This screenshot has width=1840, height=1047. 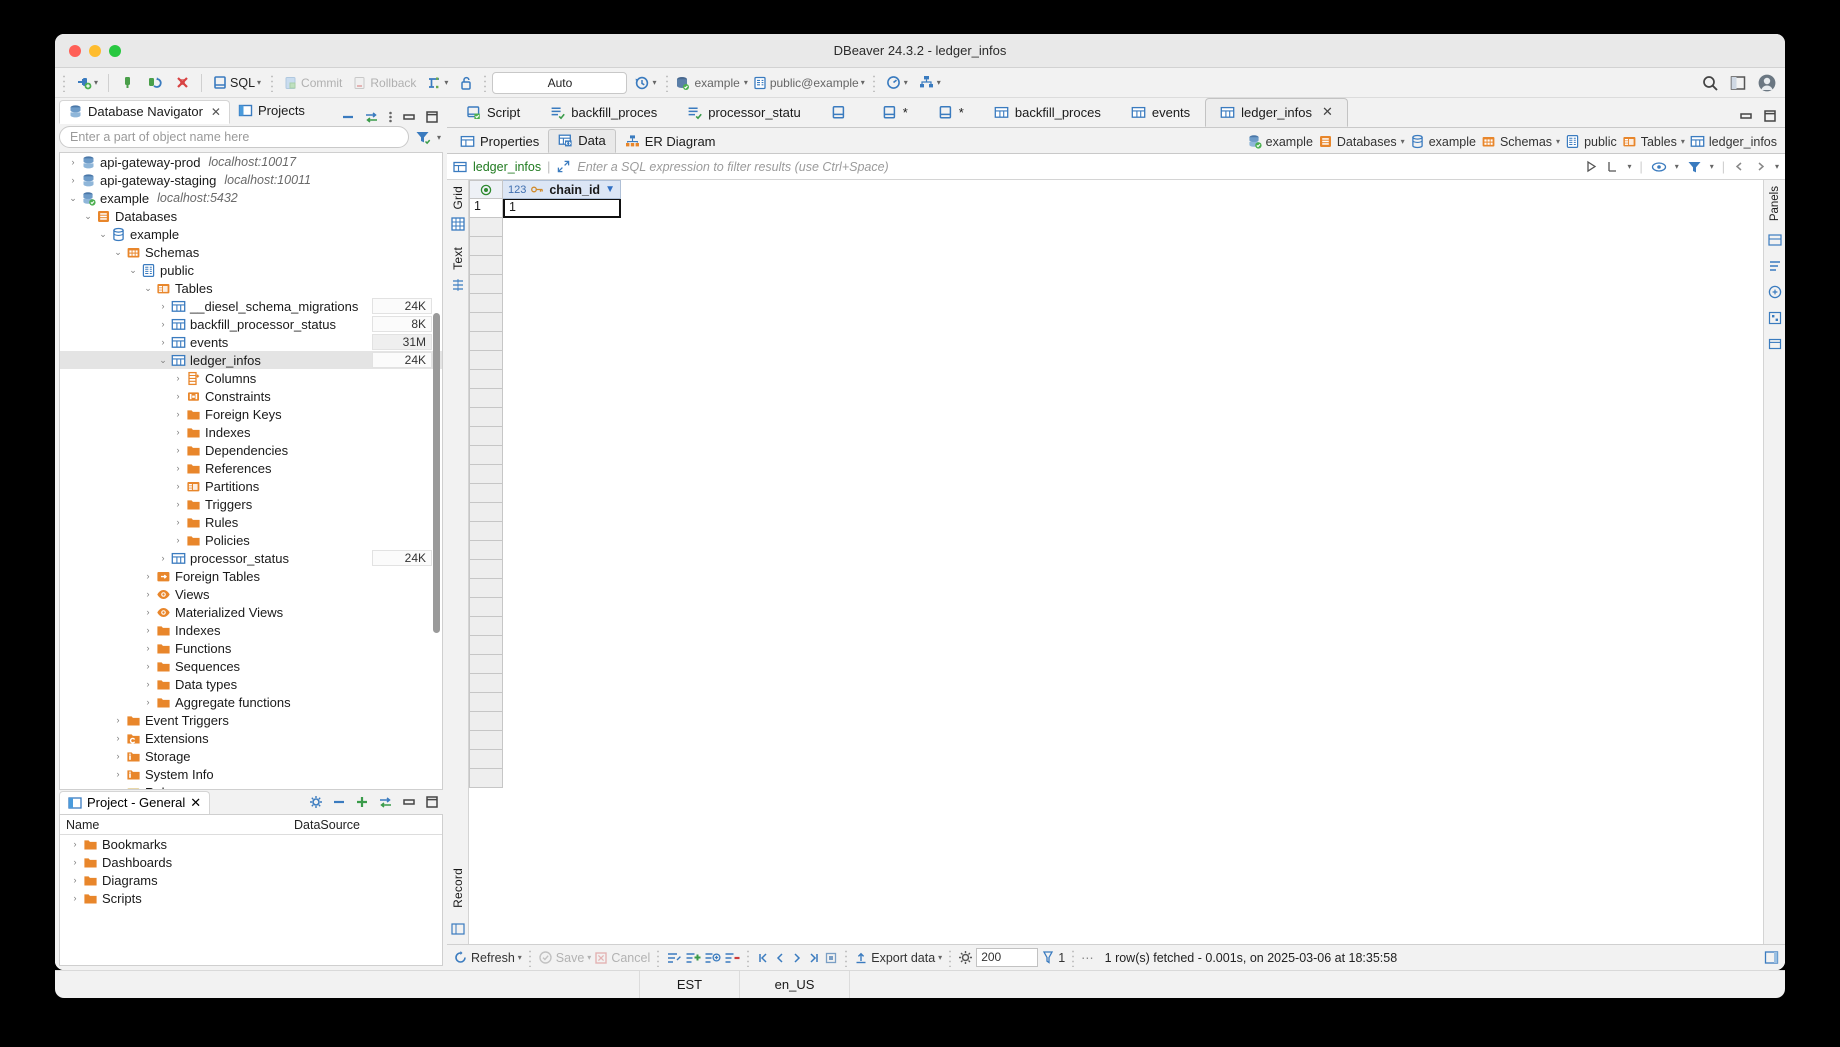 What do you see at coordinates (562, 208) in the screenshot?
I see `grid-cell-chain-id: 1` at bounding box center [562, 208].